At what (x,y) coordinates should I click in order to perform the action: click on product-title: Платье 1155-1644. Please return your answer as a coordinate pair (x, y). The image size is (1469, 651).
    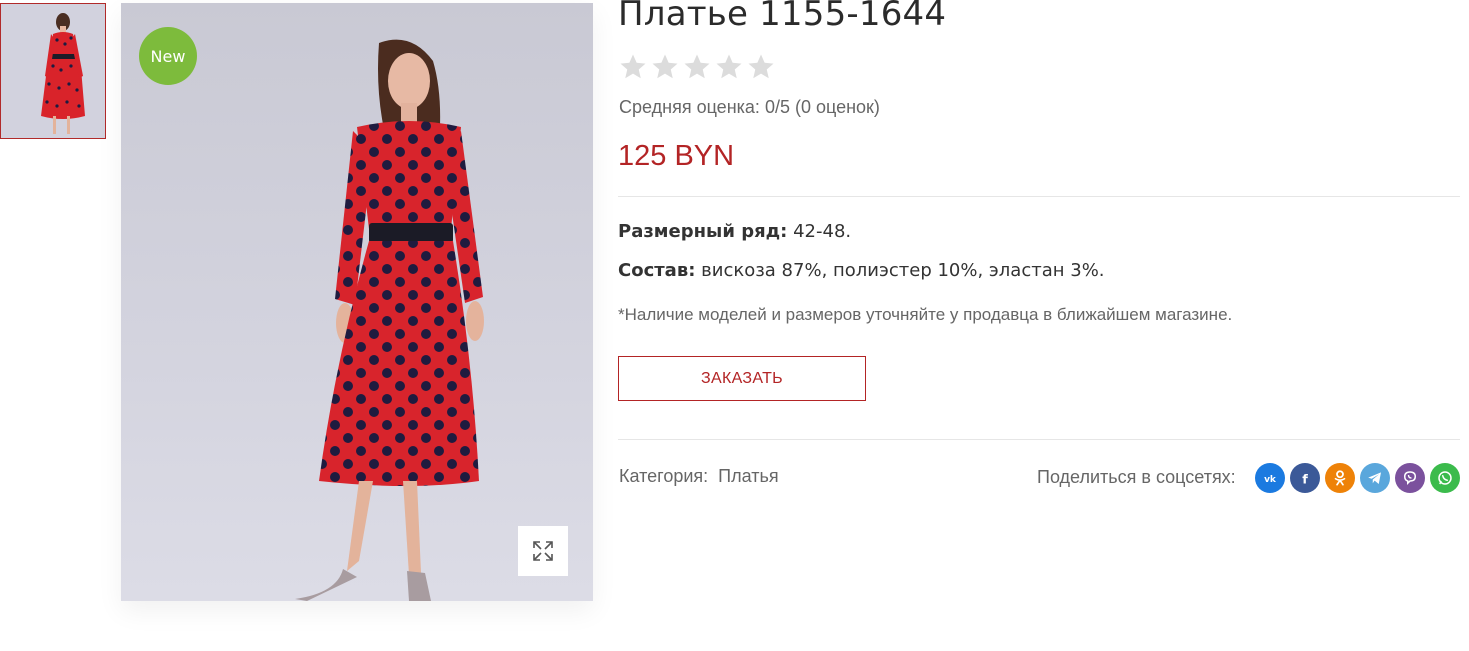
    Looking at the image, I should click on (782, 17).